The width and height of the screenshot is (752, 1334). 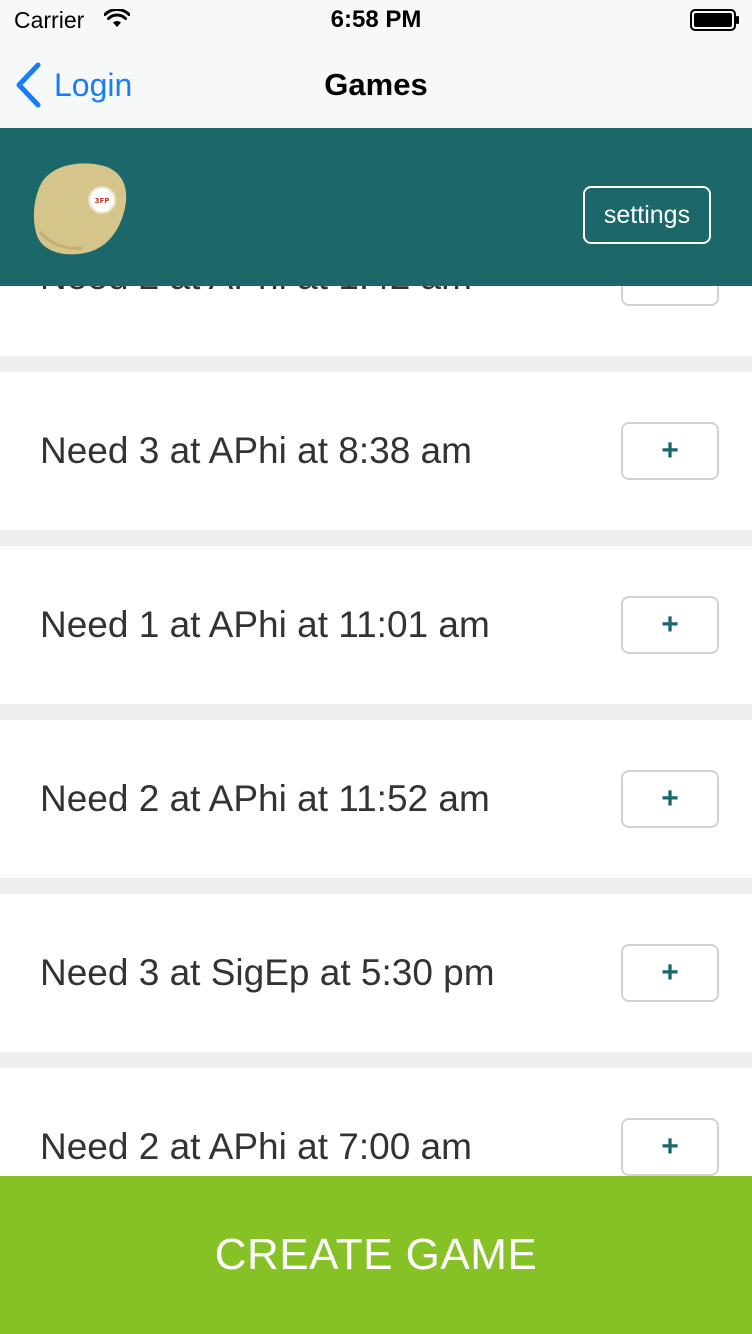 I want to click on avatar-badge: 3FP, so click(x=102, y=201).